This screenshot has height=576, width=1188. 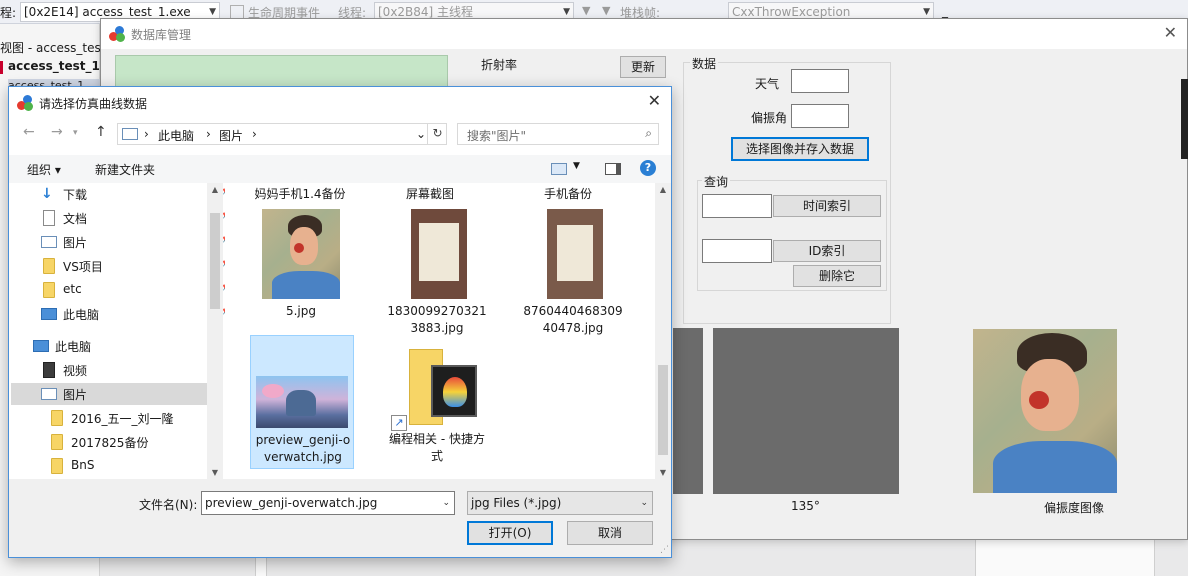 What do you see at coordinates (107, 12) in the screenshot?
I see `process-value: [0x2E14] access_test_1.exe` at bounding box center [107, 12].